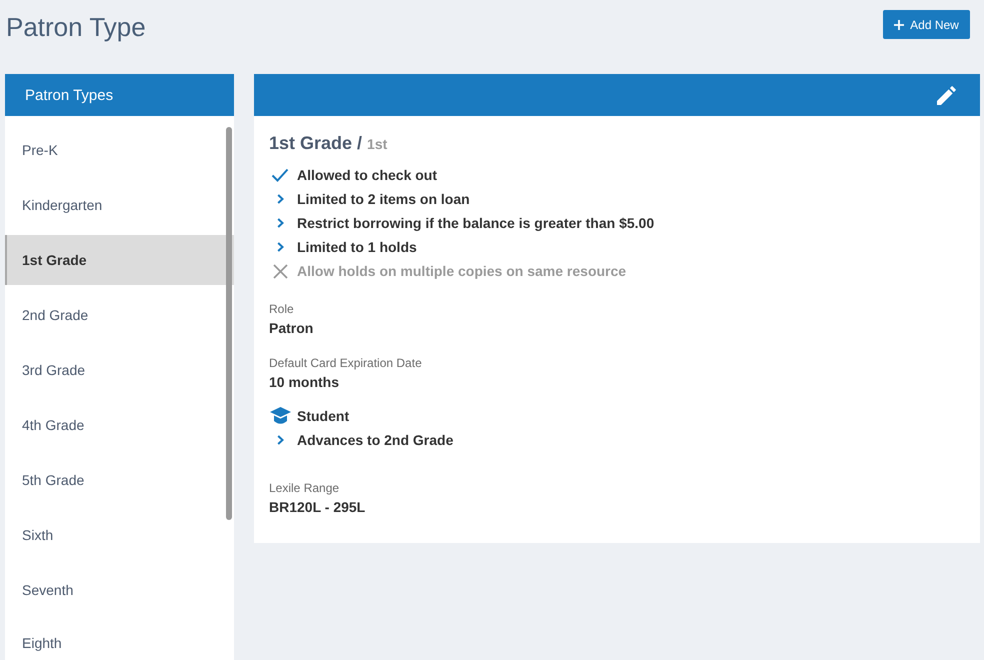 This screenshot has width=984, height=660. I want to click on rule-text: Allow holds on multiple copies on same resource, so click(461, 271).